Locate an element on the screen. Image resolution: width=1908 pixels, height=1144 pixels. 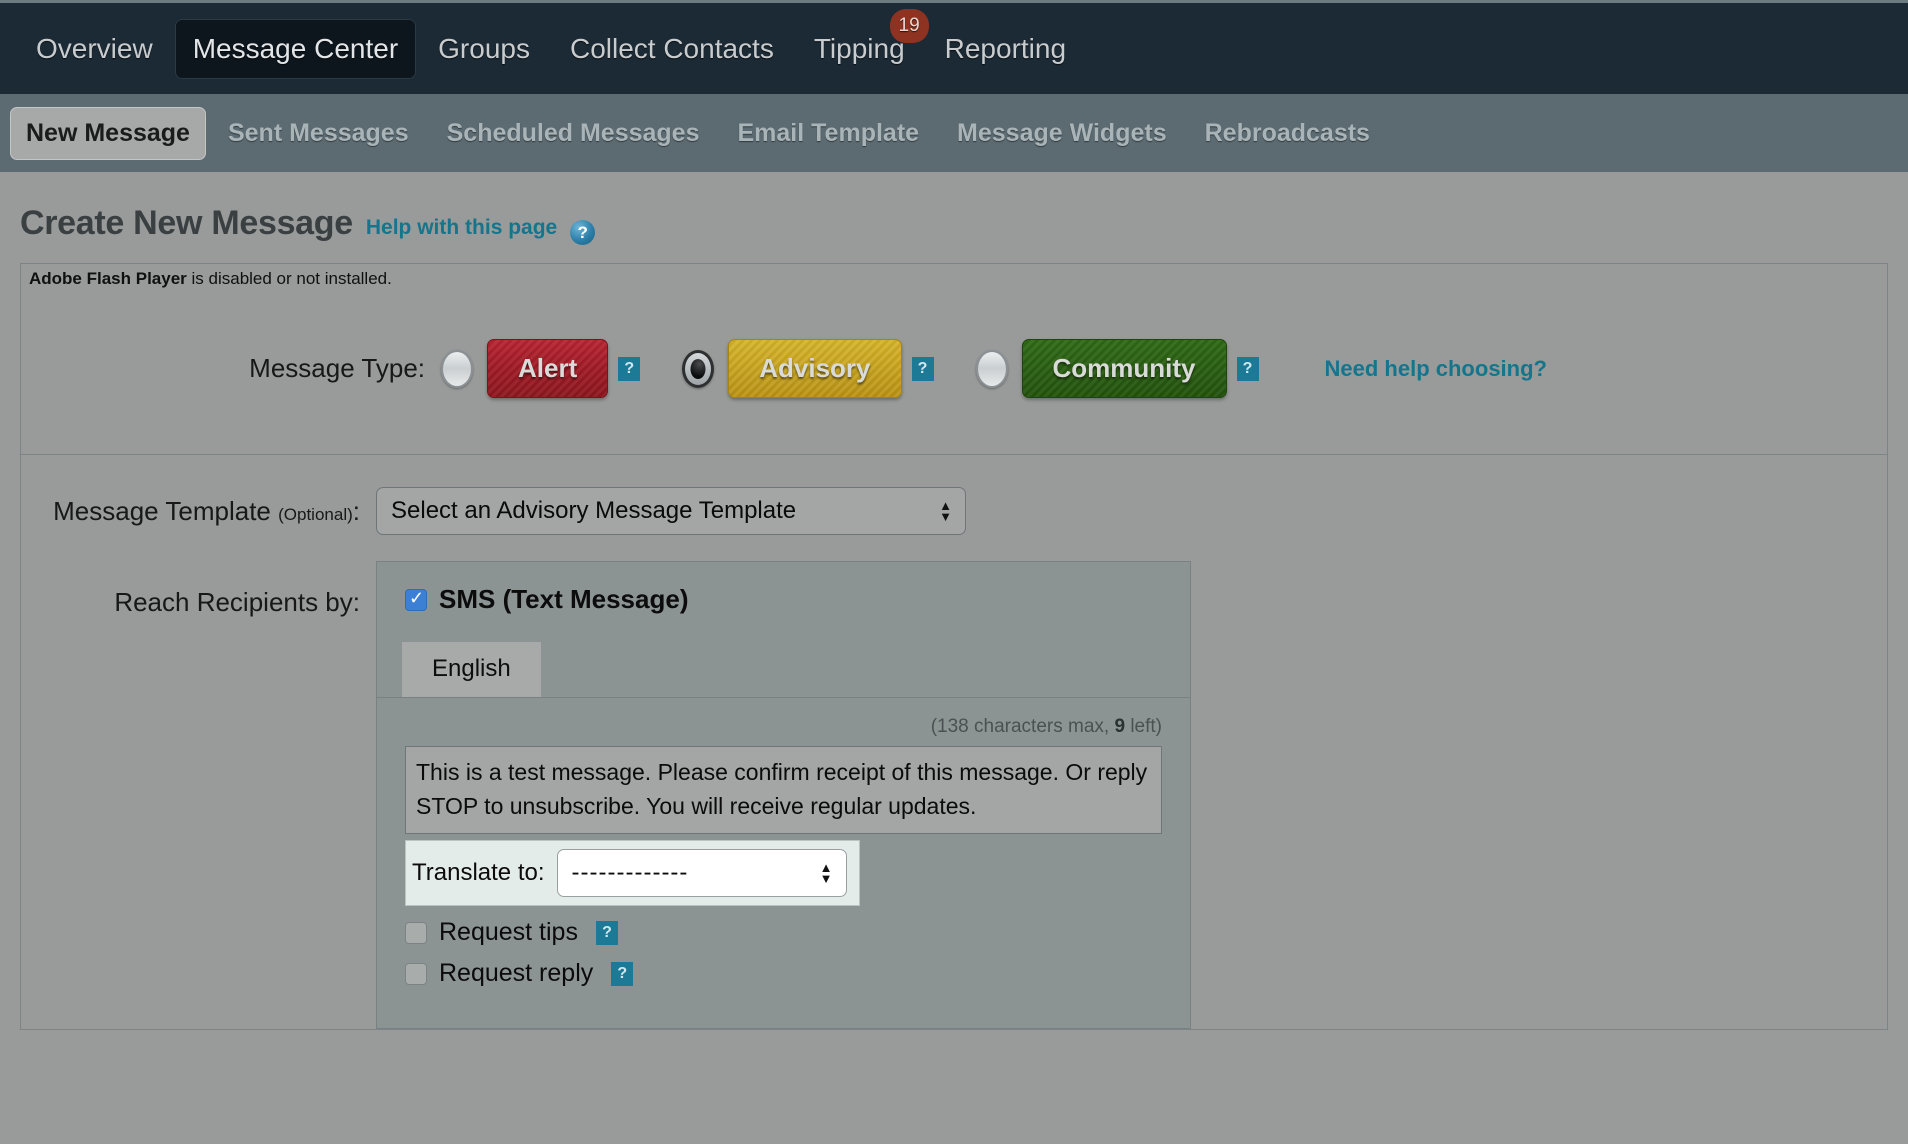
page-title: Create New Message is located at coordinates (186, 223).